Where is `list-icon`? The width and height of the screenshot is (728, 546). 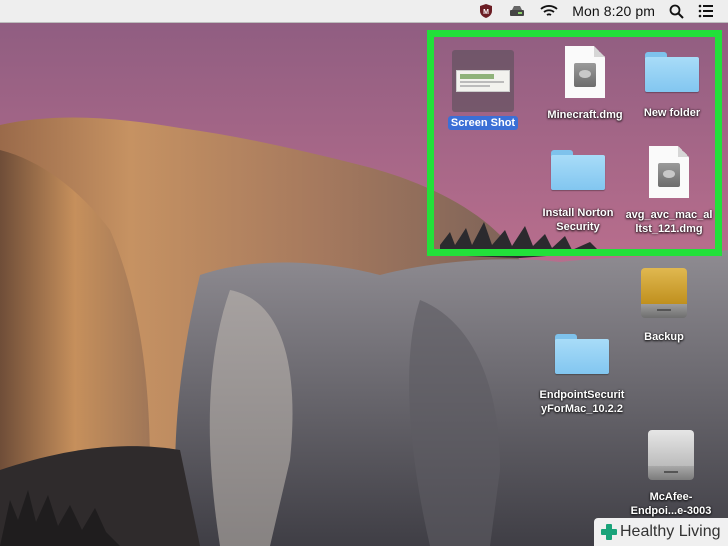 list-icon is located at coordinates (706, 11).